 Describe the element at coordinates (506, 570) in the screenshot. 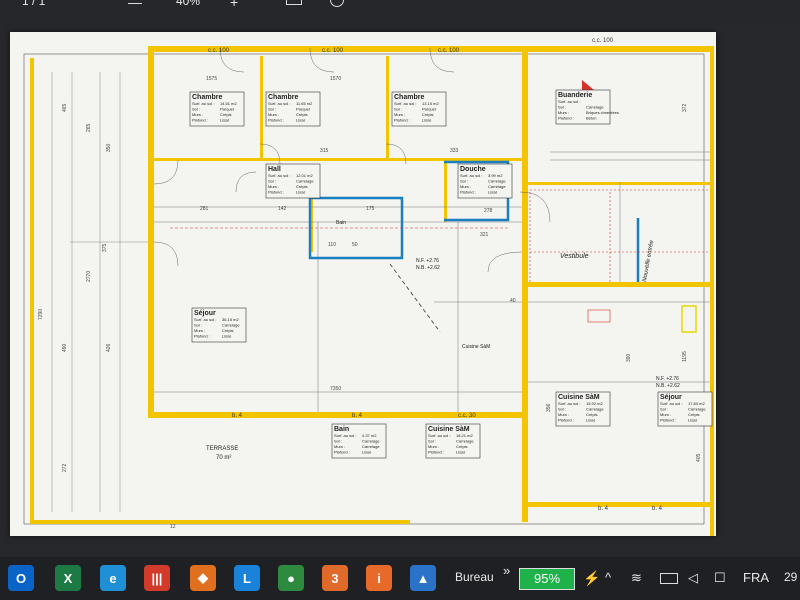

I see `chevron-icon: »` at that location.